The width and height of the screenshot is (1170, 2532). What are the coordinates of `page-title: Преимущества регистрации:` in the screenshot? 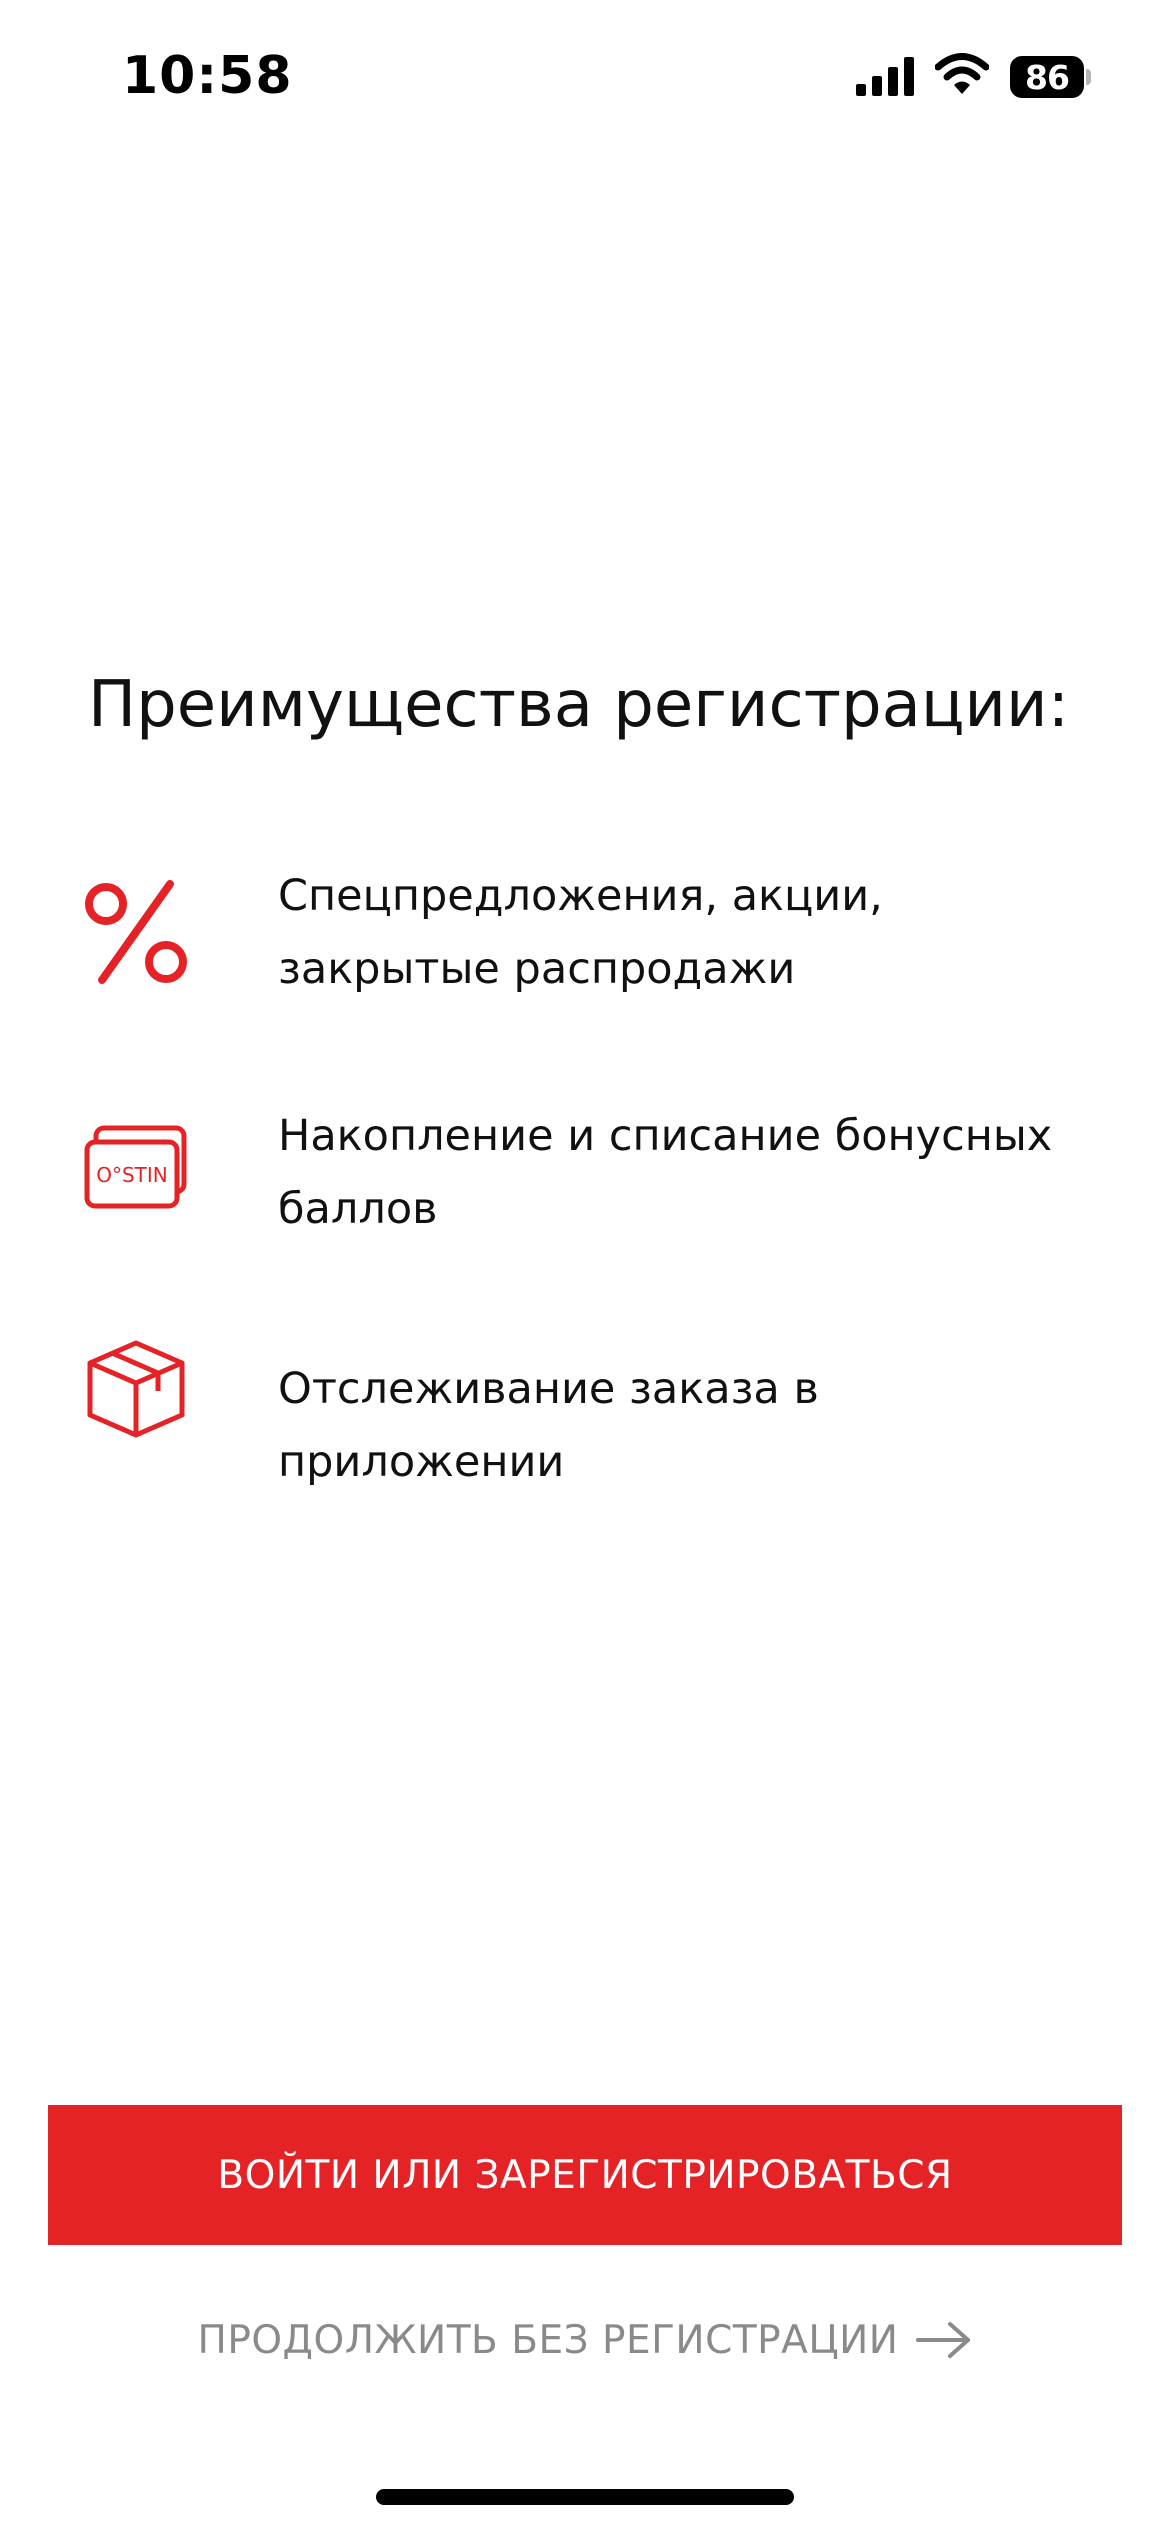 It's located at (579, 705).